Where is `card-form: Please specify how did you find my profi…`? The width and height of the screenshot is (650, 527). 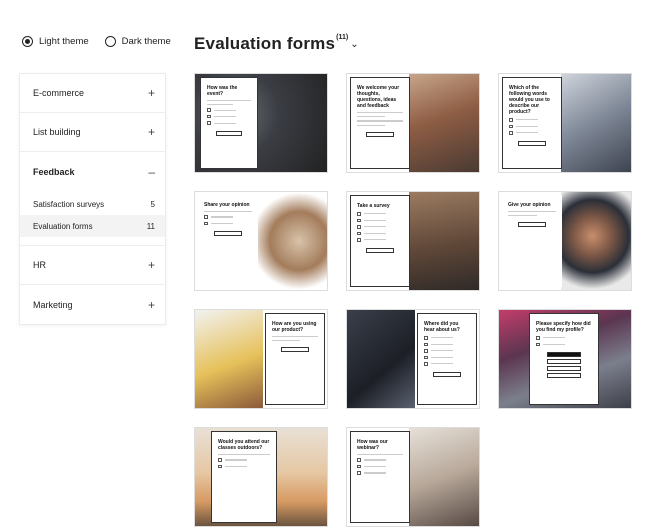 card-form: Please specify how did you find my profi… is located at coordinates (564, 359).